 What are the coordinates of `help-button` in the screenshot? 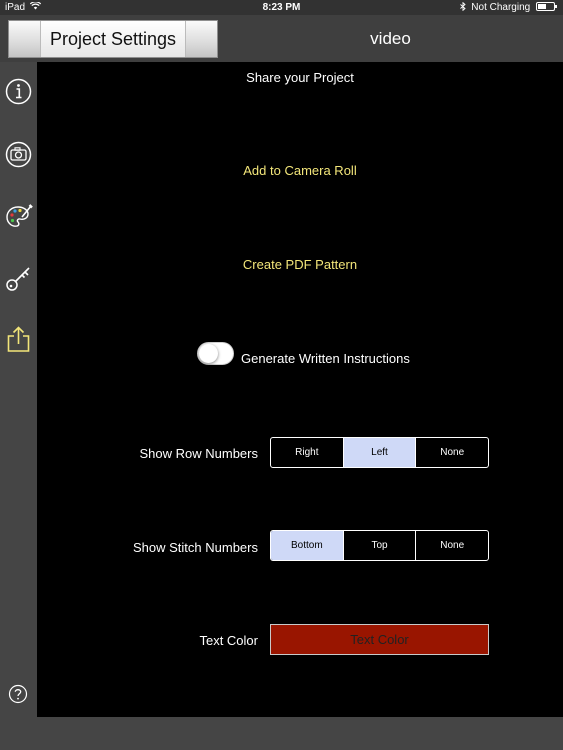 It's located at (18, 694).